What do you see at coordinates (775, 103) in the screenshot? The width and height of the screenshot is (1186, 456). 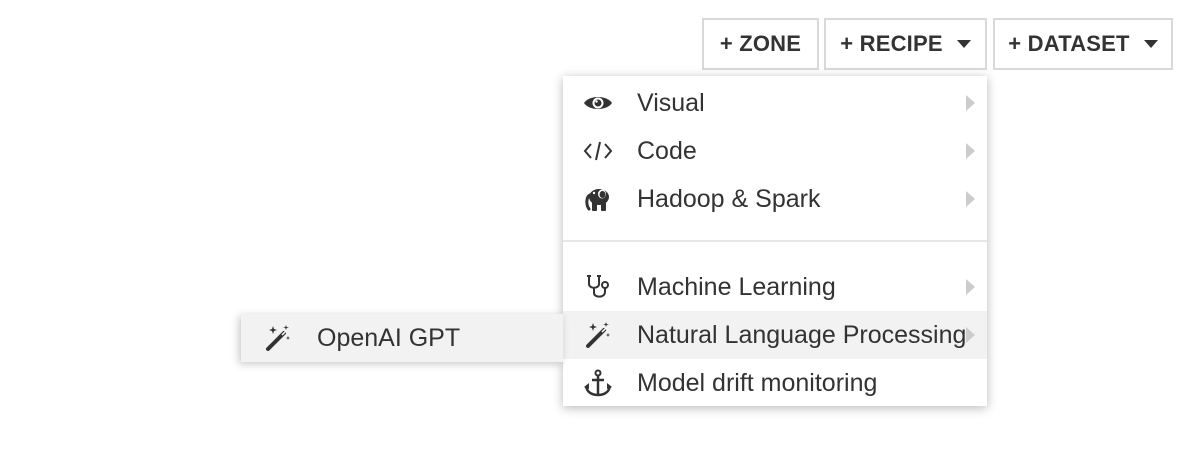 I see `menu-item-visual: Visual` at bounding box center [775, 103].